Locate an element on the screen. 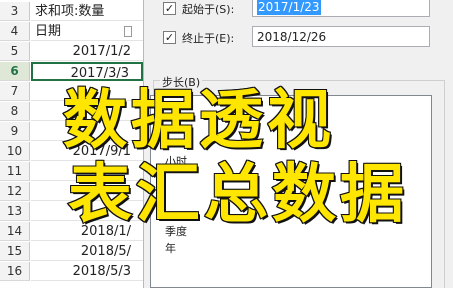  row-header: 6 is located at coordinates (15, 71).